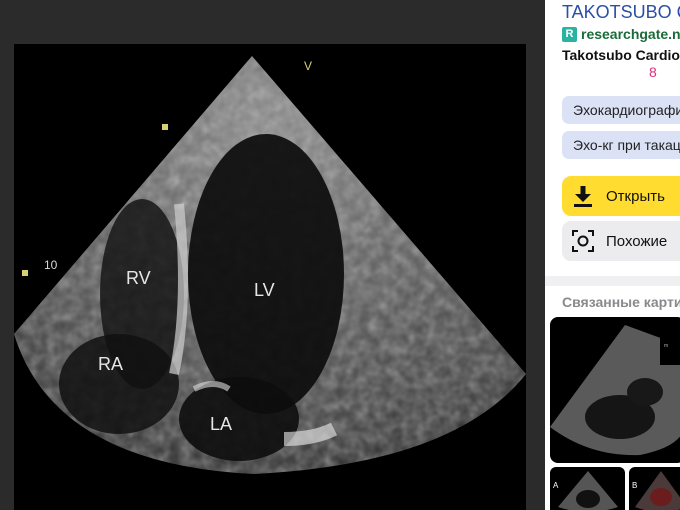 Image resolution: width=680 pixels, height=510 pixels. Describe the element at coordinates (587, 488) in the screenshot. I see `related-image-thumbnail-2: A` at that location.